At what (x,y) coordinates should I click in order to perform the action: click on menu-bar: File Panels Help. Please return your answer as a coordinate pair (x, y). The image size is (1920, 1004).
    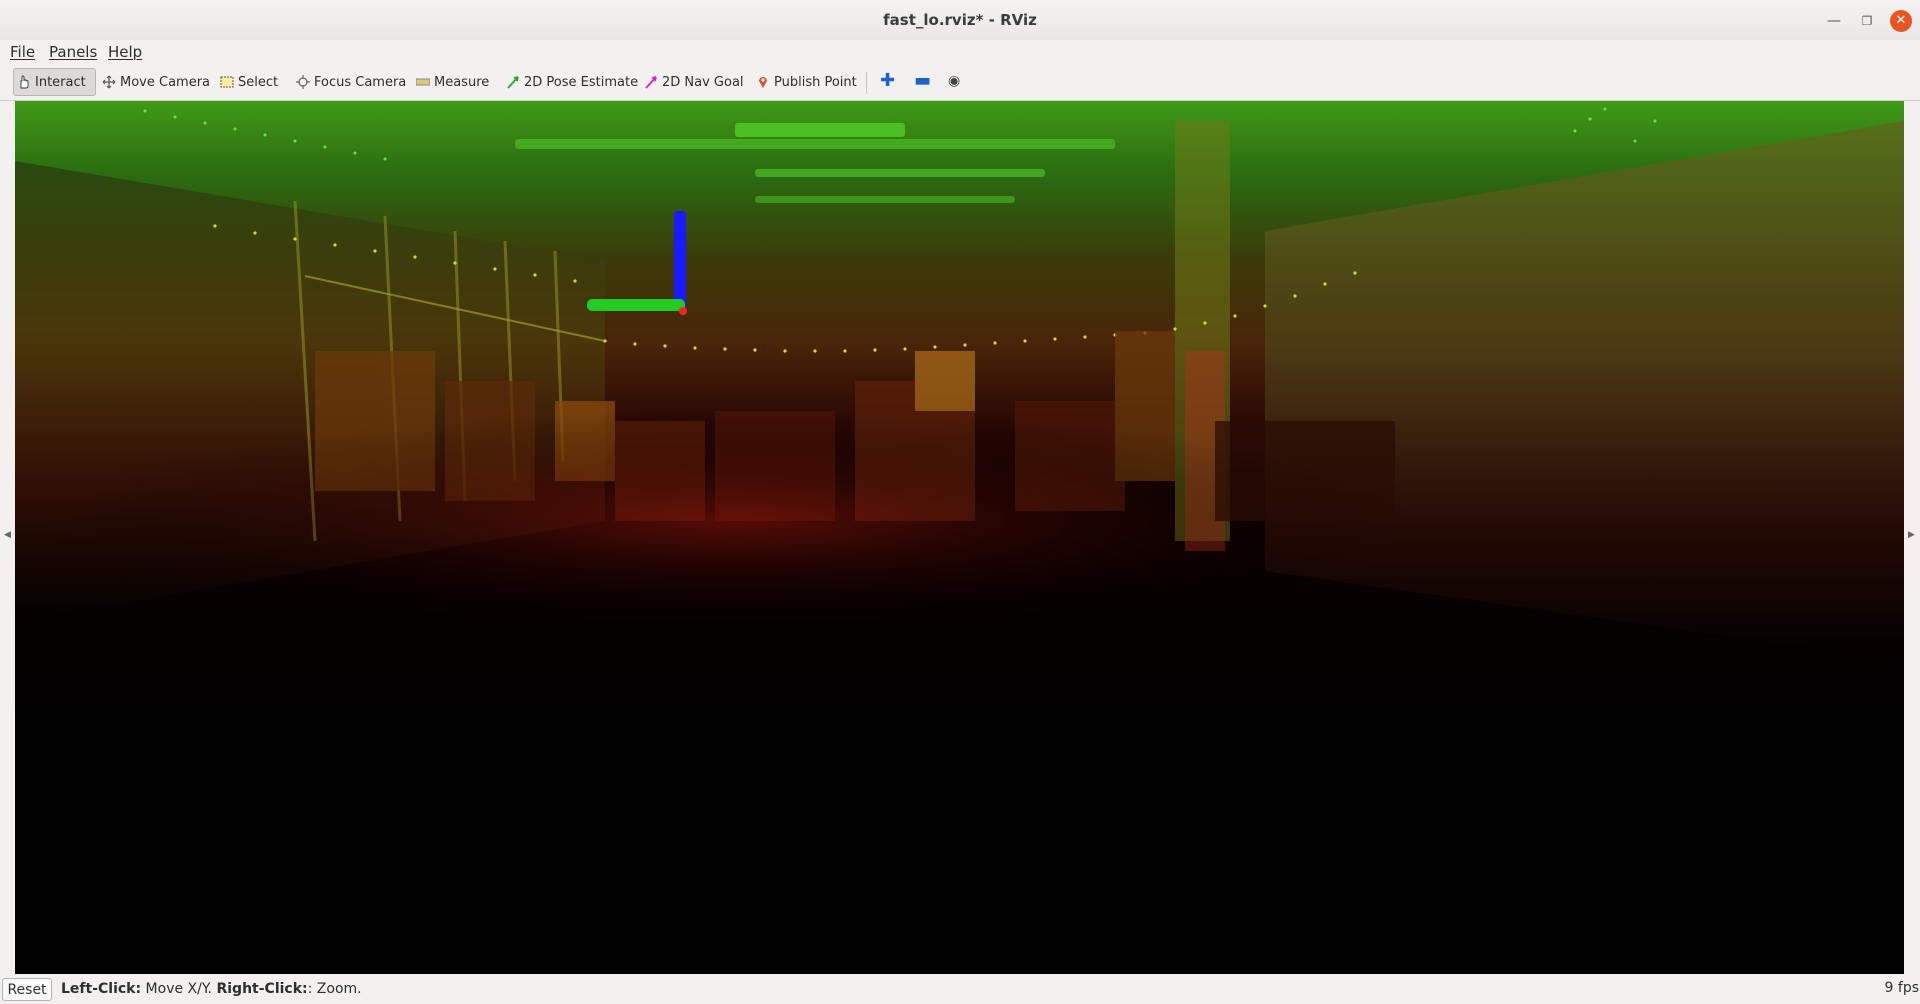
    Looking at the image, I should click on (960, 52).